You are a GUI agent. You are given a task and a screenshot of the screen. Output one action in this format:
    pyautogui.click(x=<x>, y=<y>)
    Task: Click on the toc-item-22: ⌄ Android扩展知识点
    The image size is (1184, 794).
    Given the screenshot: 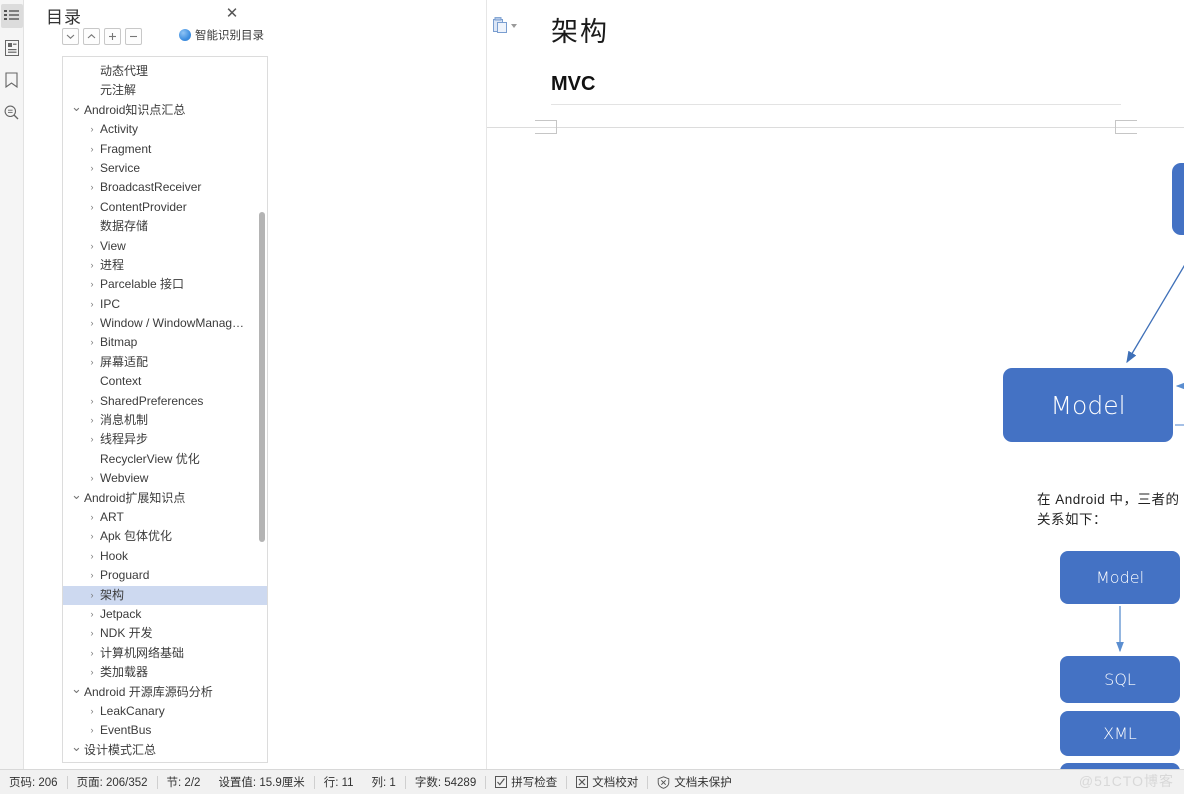 What is the action you would take?
    pyautogui.click(x=165, y=497)
    